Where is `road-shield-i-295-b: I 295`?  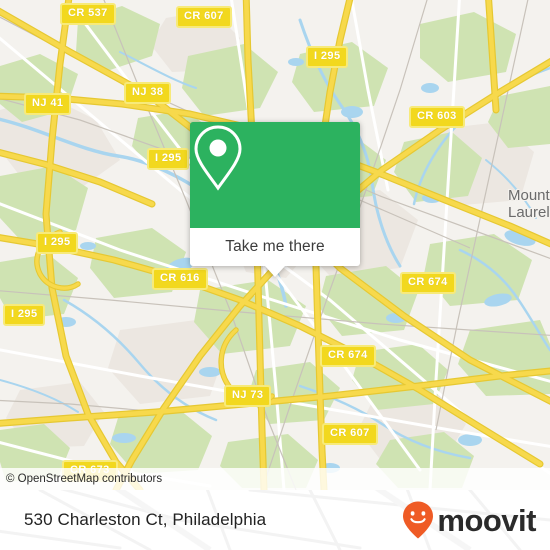
road-shield-i-295-b: I 295 is located at coordinates (168, 159).